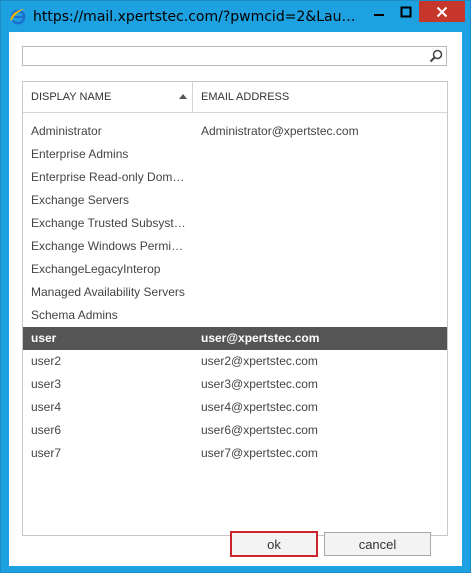 Image resolution: width=471 pixels, height=573 pixels. I want to click on maximize-button, so click(405, 11).